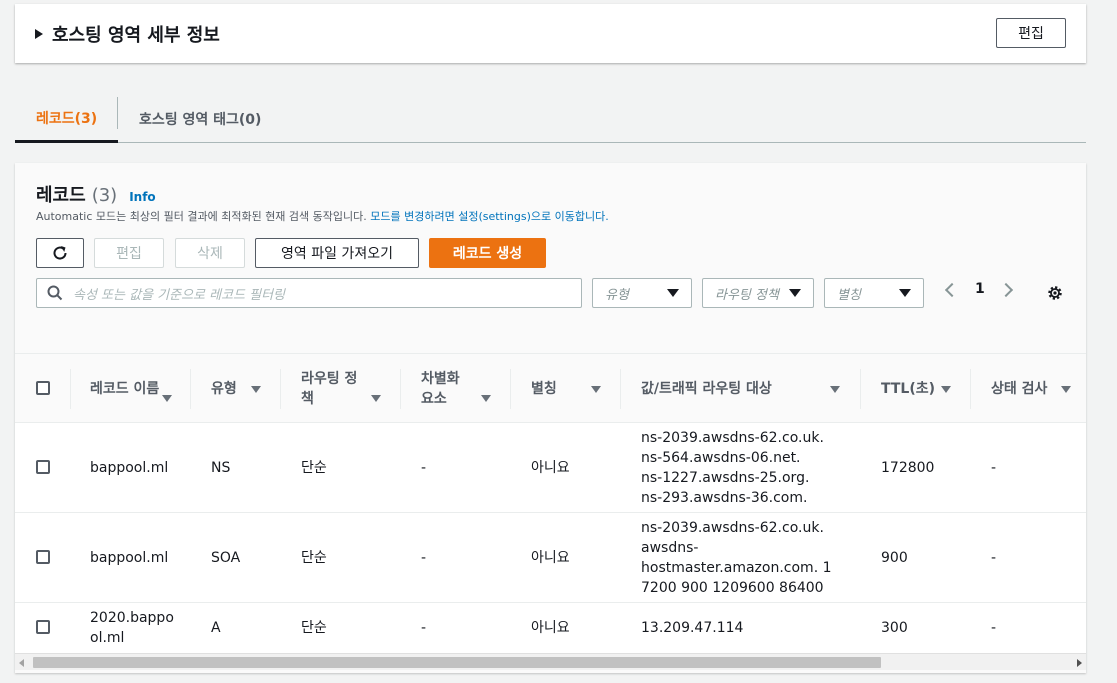 The height and width of the screenshot is (683, 1117). I want to click on scroll-right-icon, so click(1079, 663).